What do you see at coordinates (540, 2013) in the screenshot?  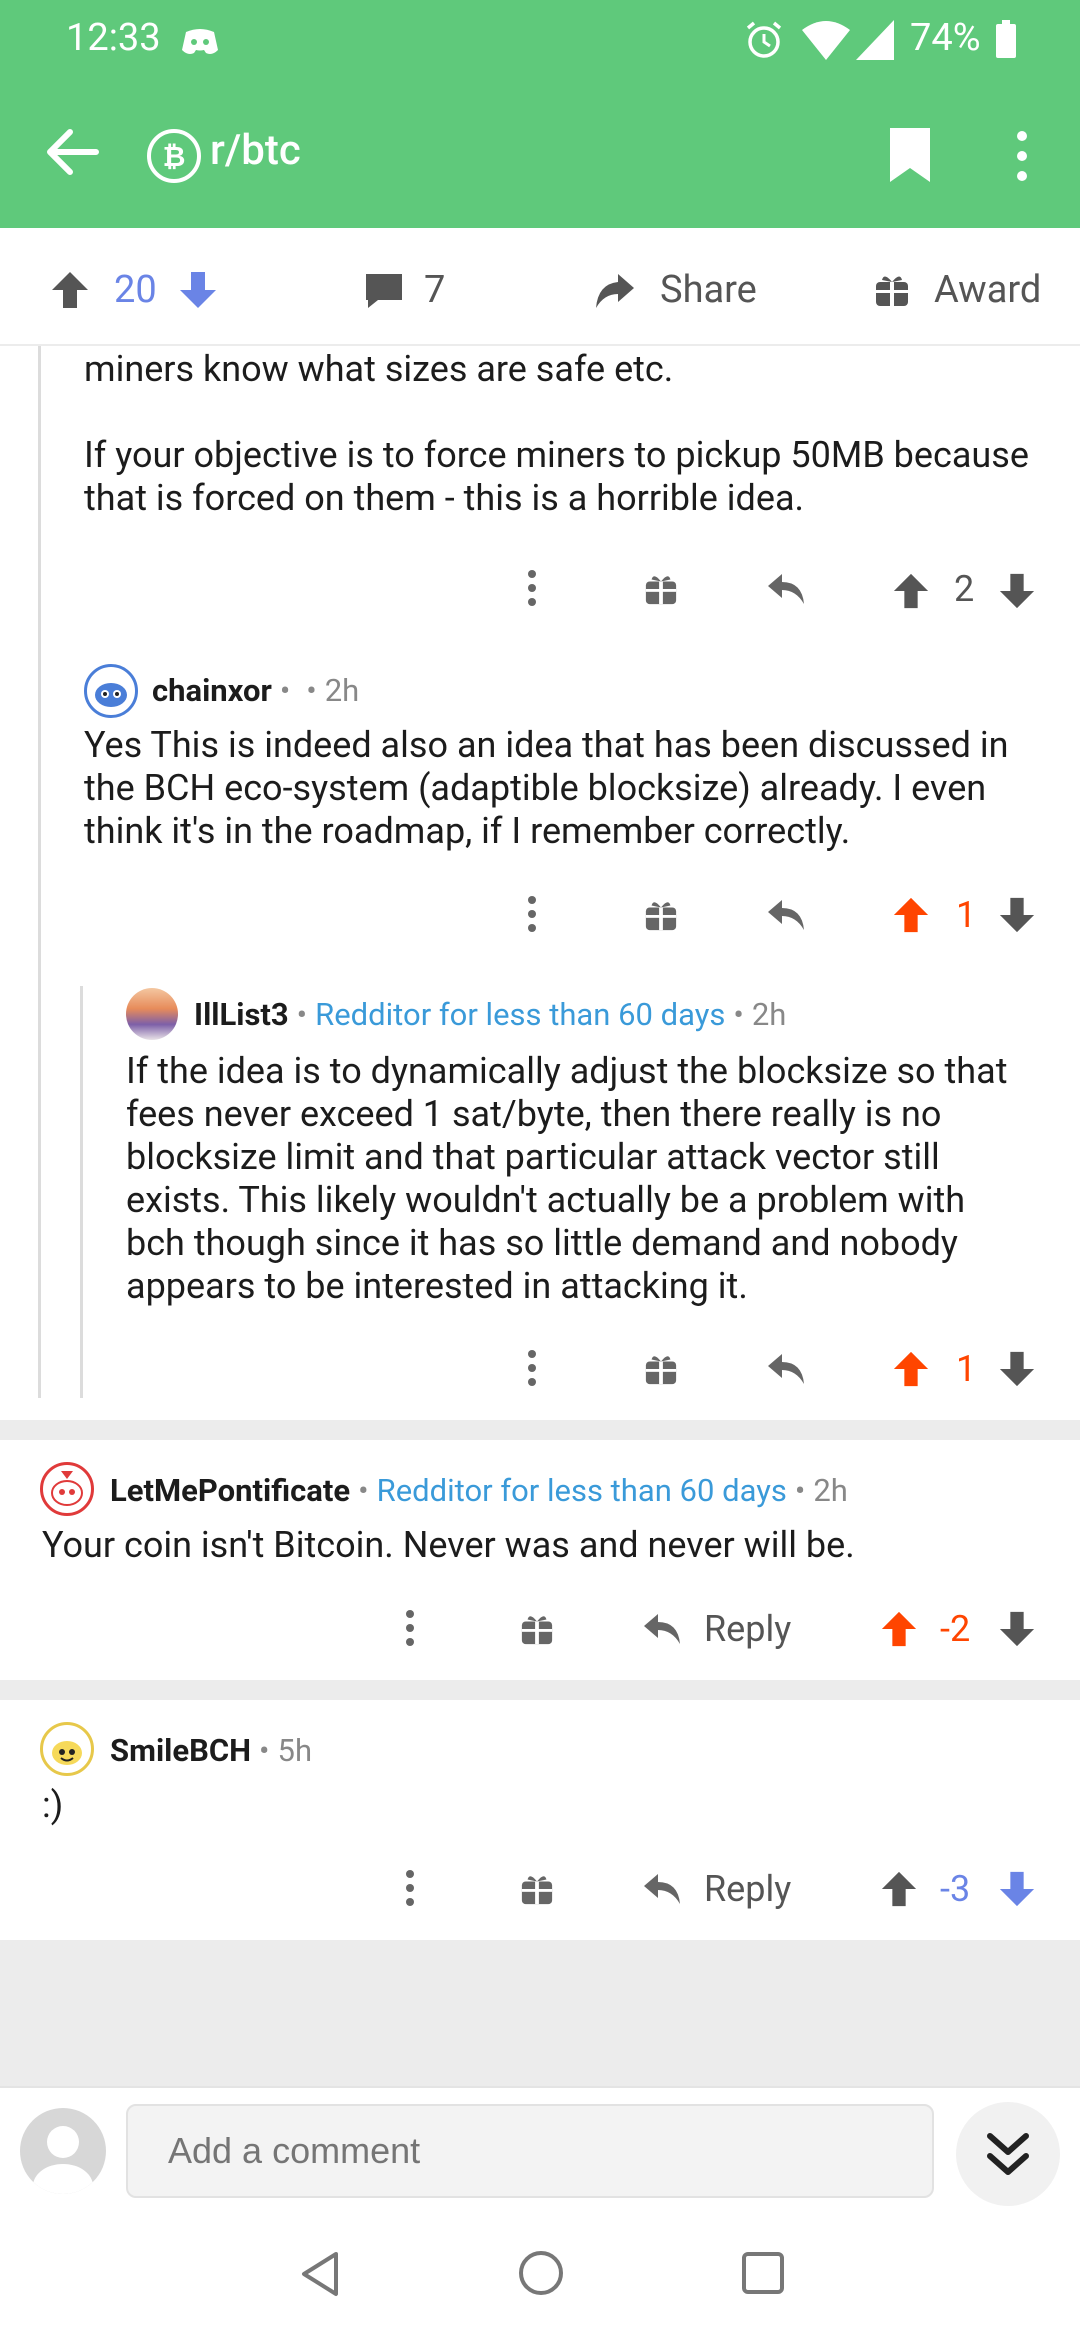 I see `thread-end-area` at bounding box center [540, 2013].